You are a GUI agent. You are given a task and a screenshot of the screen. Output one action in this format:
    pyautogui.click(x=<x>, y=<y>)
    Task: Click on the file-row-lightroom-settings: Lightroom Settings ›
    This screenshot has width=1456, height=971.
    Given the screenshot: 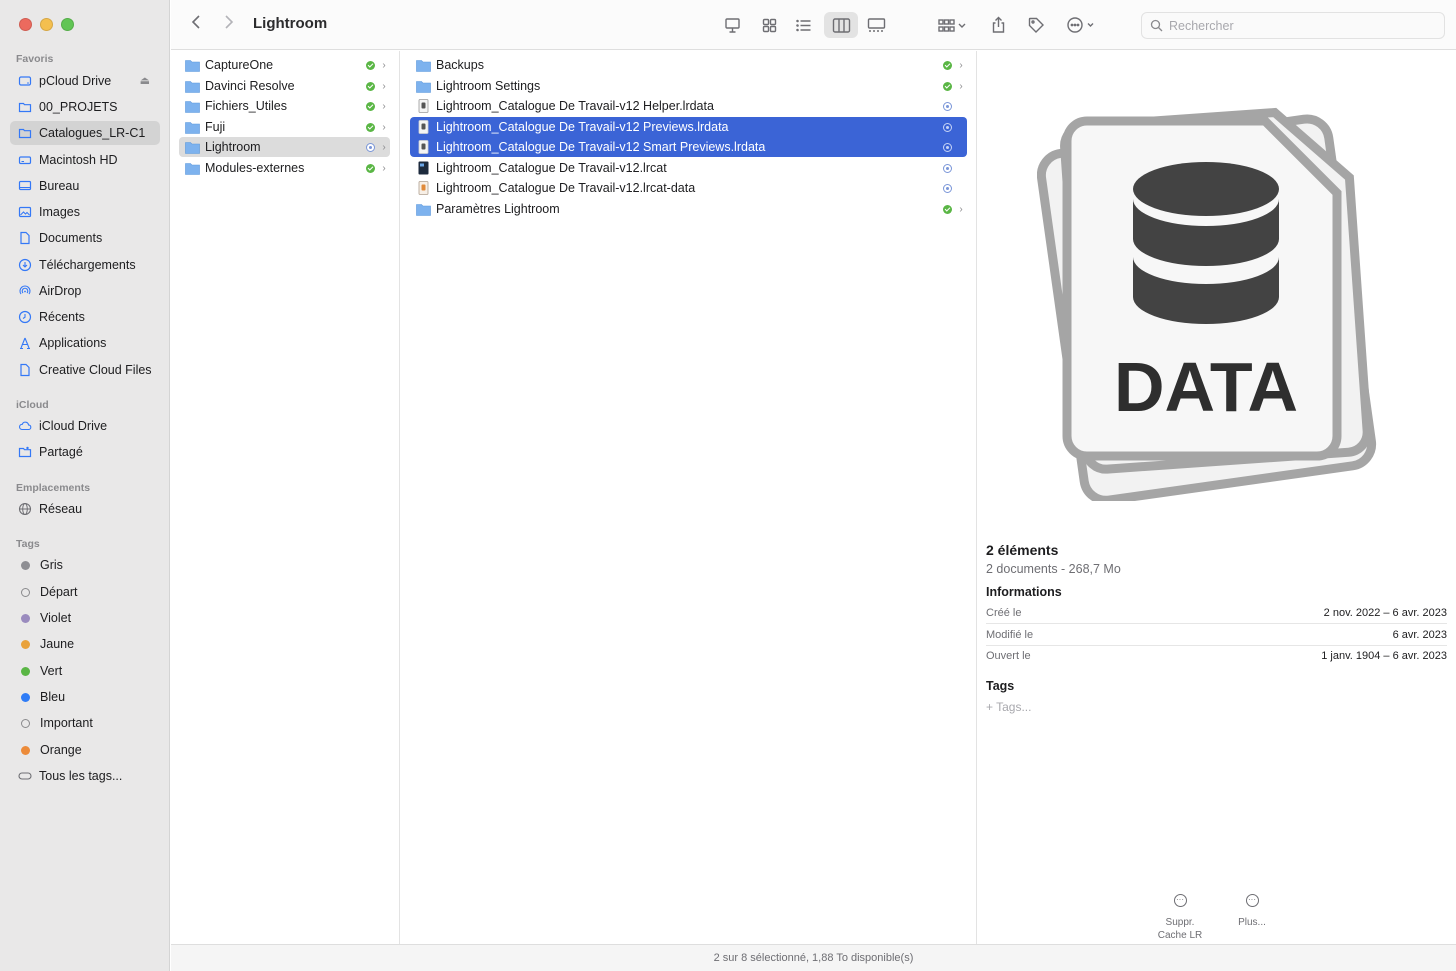 What is the action you would take?
    pyautogui.click(x=688, y=86)
    